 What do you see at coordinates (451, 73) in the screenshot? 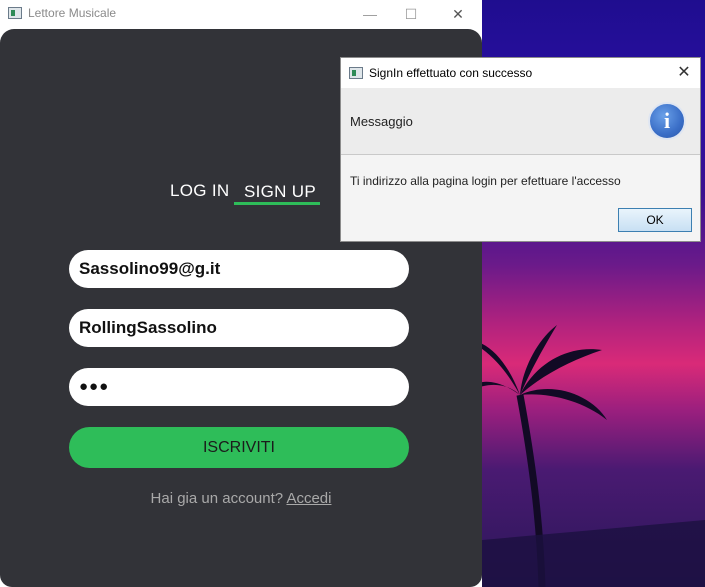
I see `dialog-title: SignIn effettuato con successo` at bounding box center [451, 73].